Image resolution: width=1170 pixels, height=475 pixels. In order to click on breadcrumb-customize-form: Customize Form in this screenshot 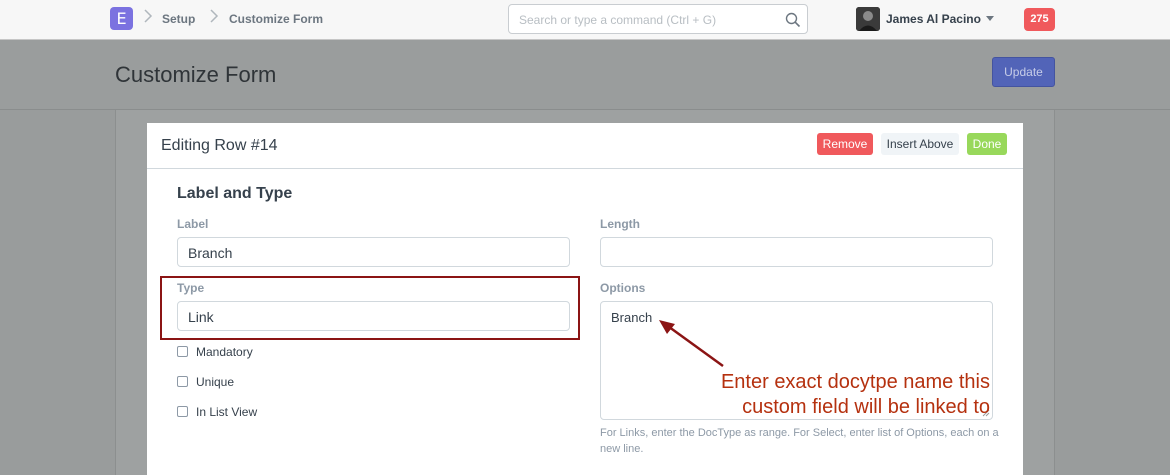, I will do `click(276, 19)`.